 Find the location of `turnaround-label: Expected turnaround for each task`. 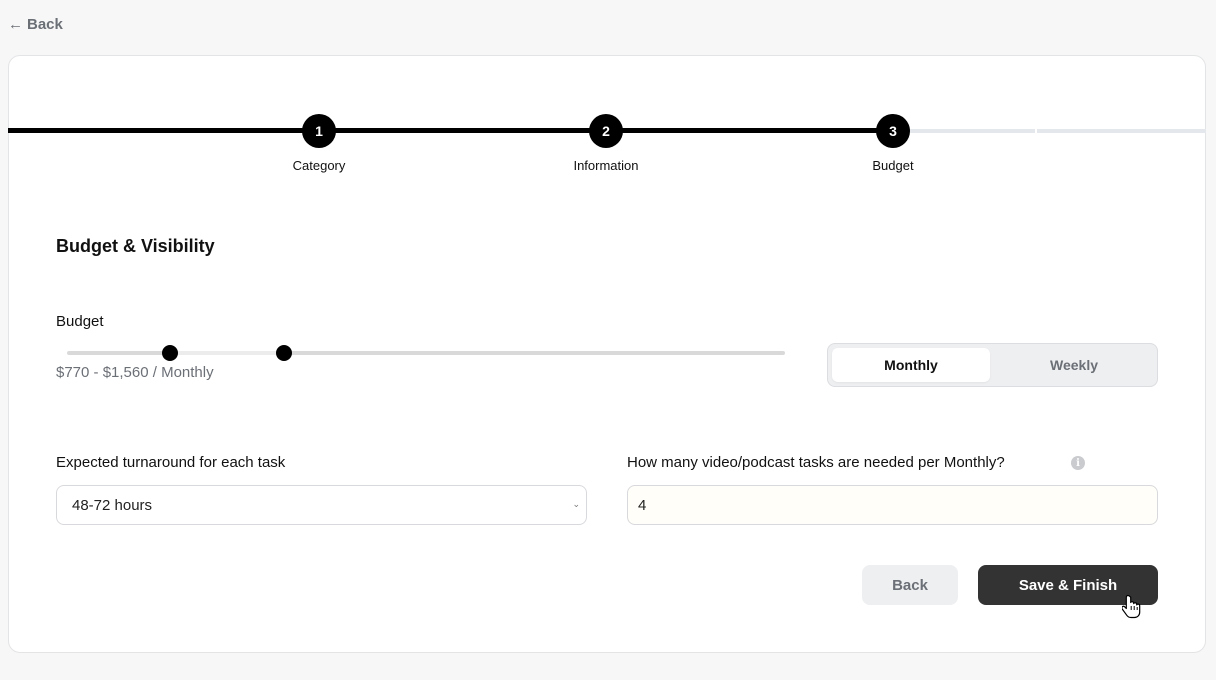

turnaround-label: Expected turnaround for each task is located at coordinates (171, 462).